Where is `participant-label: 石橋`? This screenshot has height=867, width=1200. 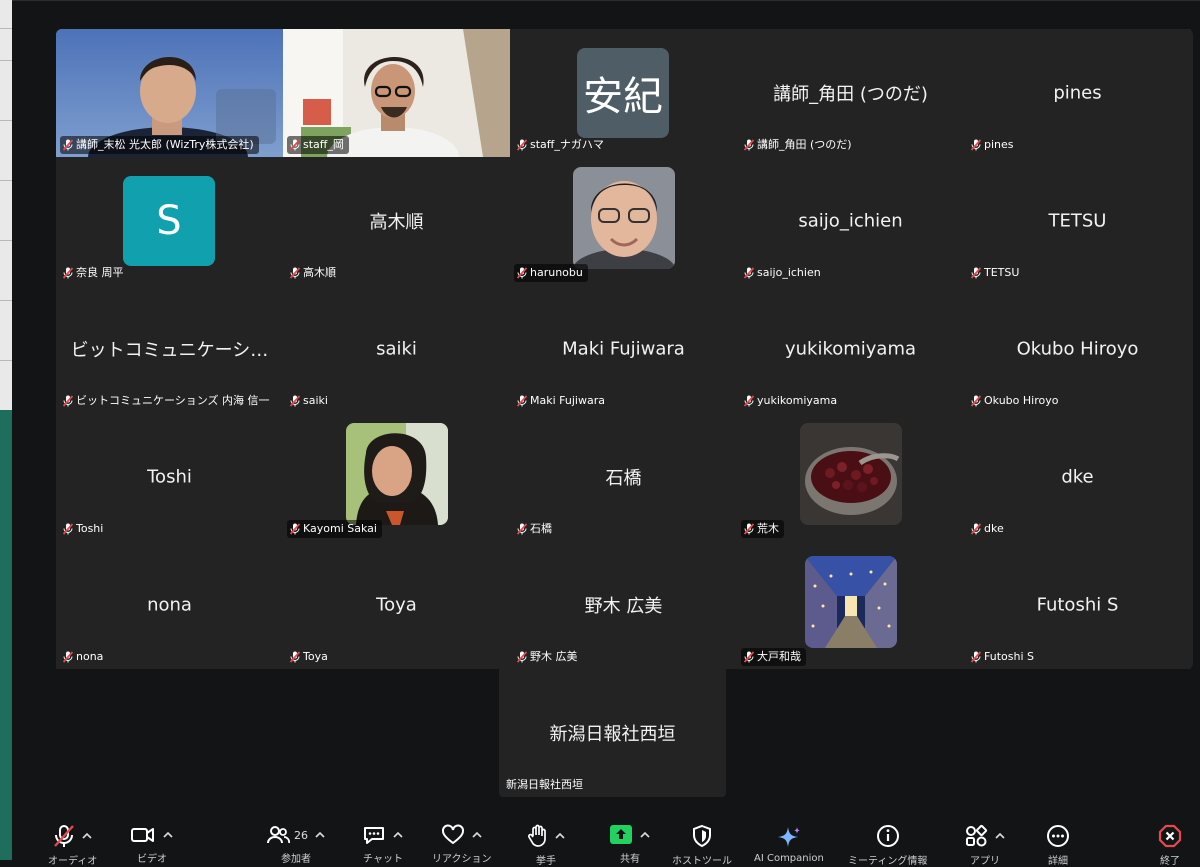
participant-label: 石橋 is located at coordinates (535, 529).